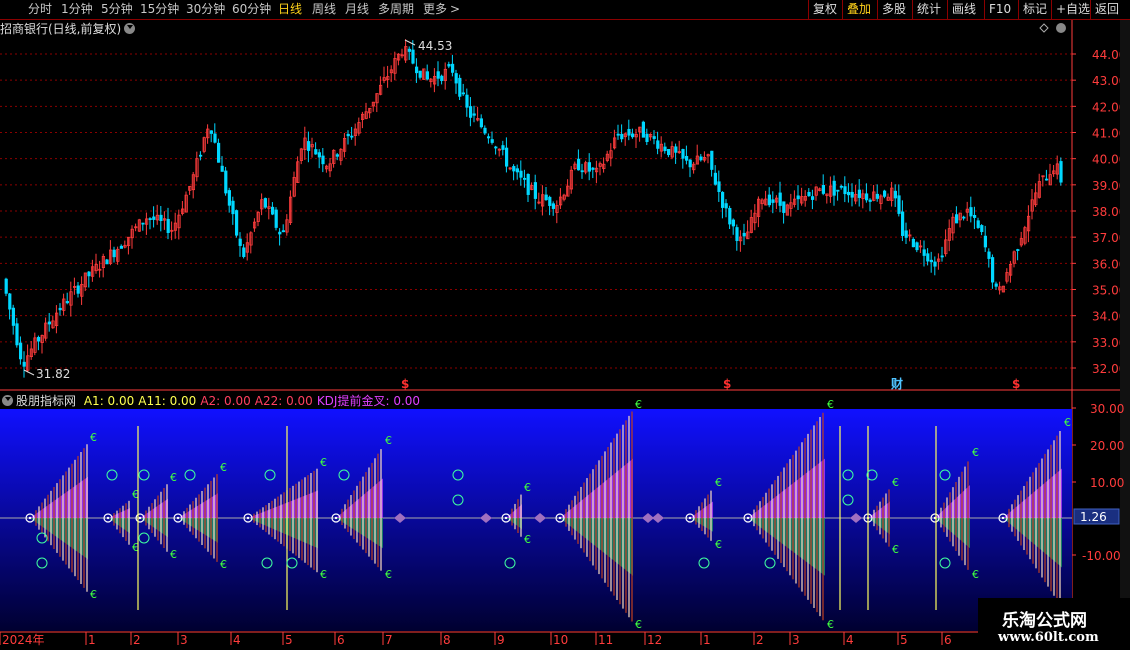 Image resolution: width=1130 pixels, height=650 pixels. What do you see at coordinates (1107, 409) in the screenshot?
I see `indicator-y-tick-label: 30.00` at bounding box center [1107, 409].